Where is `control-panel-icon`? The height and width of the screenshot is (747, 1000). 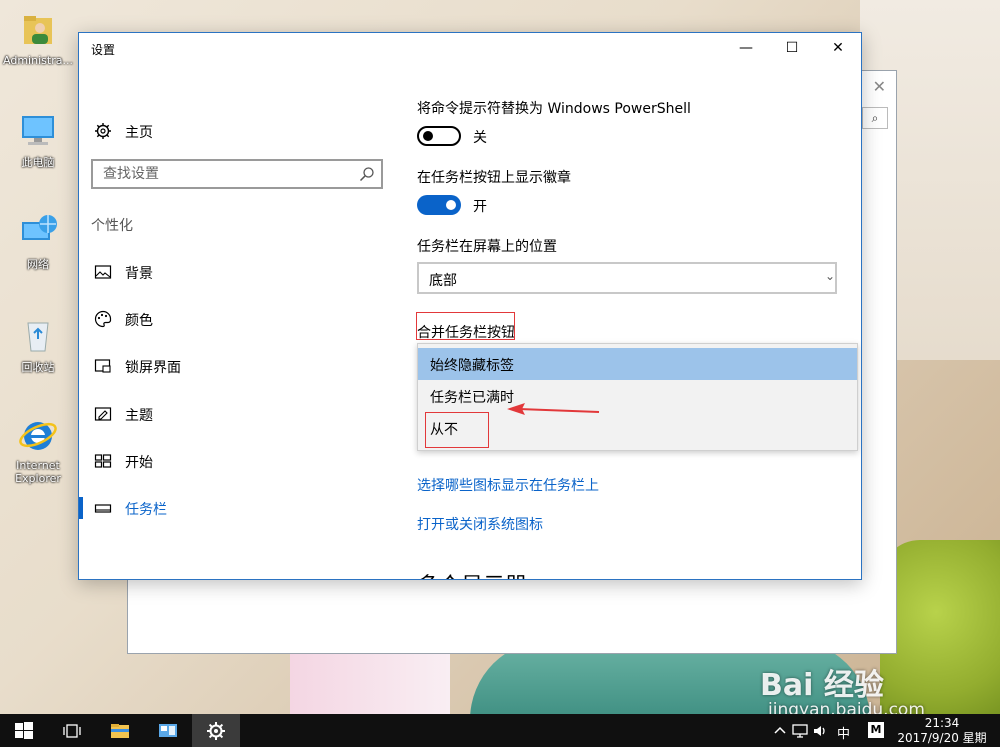 control-panel-icon is located at coordinates (168, 730).